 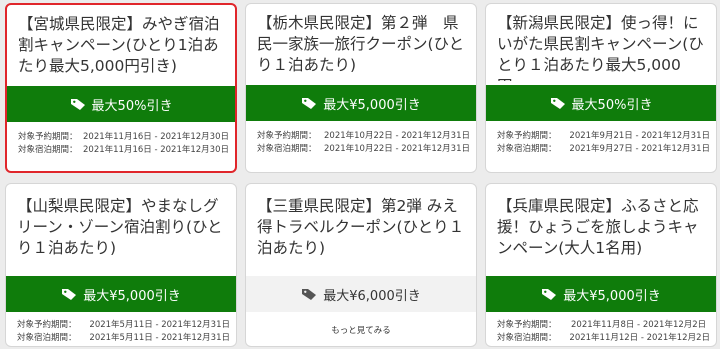 What do you see at coordinates (397, 148) in the screenshot?
I see `stay-period-value: 2021年10月22日 - 2021年12月31日` at bounding box center [397, 148].